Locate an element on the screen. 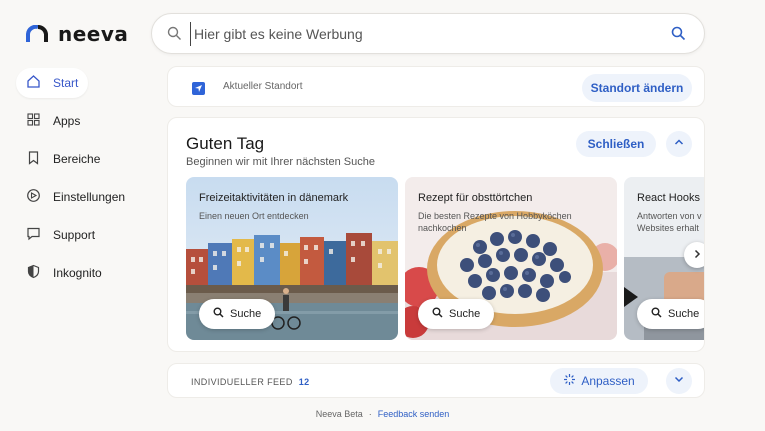 The image size is (765, 431). search-submit-icon is located at coordinates (678, 36).